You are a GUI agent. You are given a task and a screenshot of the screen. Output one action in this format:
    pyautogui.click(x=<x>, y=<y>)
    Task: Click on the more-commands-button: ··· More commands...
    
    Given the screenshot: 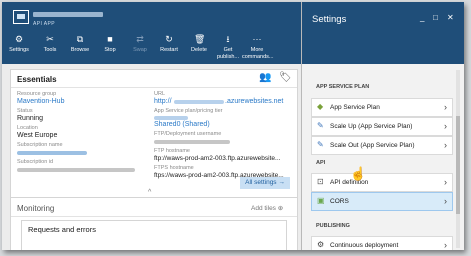 What is the action you would take?
    pyautogui.click(x=258, y=47)
    